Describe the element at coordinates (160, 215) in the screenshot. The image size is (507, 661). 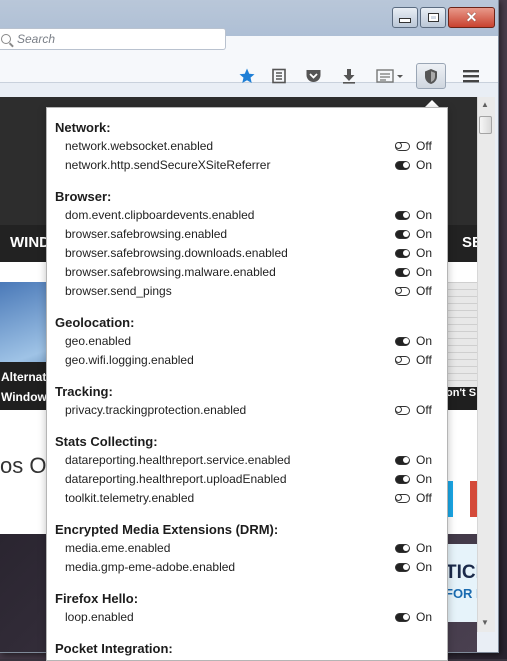
I see `pref-name: dom.event.clipboardevents.enabled` at that location.